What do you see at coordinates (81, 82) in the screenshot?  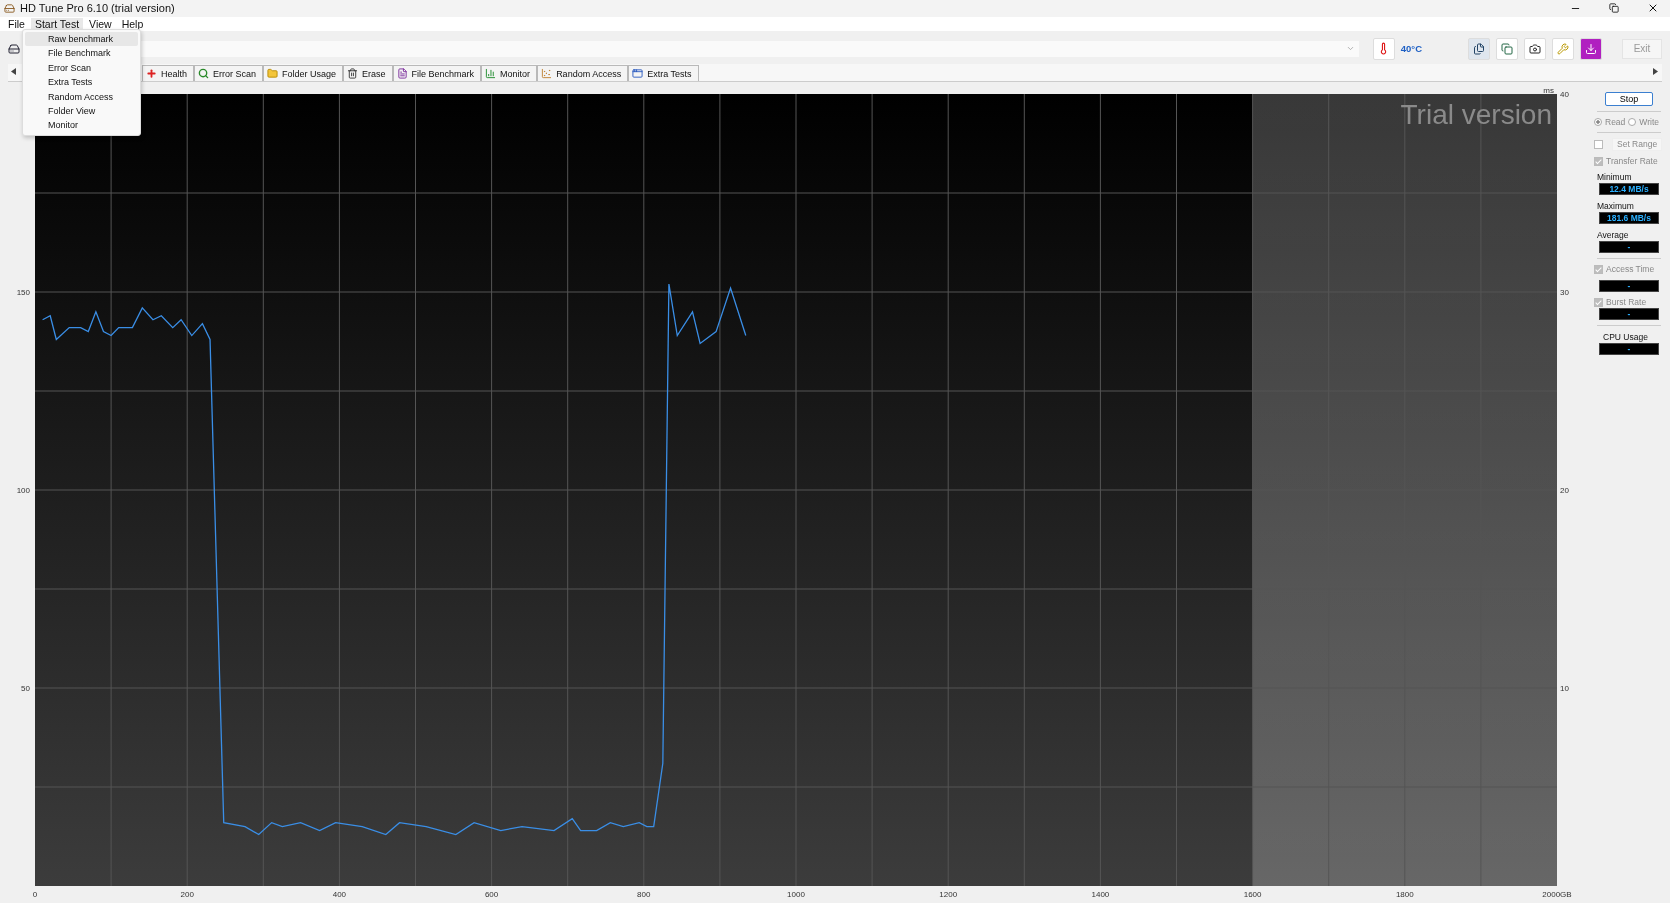 I see `menu-item: Extra Tests` at bounding box center [81, 82].